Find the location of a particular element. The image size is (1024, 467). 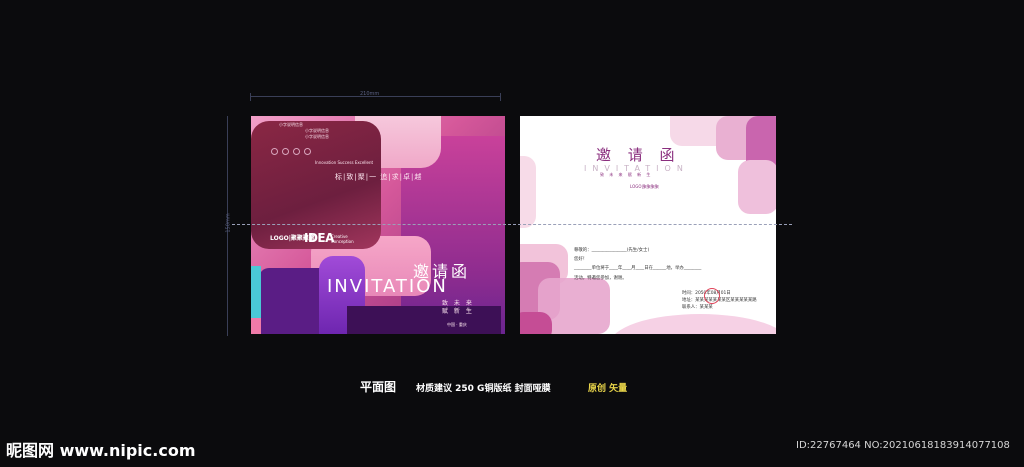

cover-slogan: 标|致|聚|一 追|求|卓|越 is located at coordinates (379, 177).